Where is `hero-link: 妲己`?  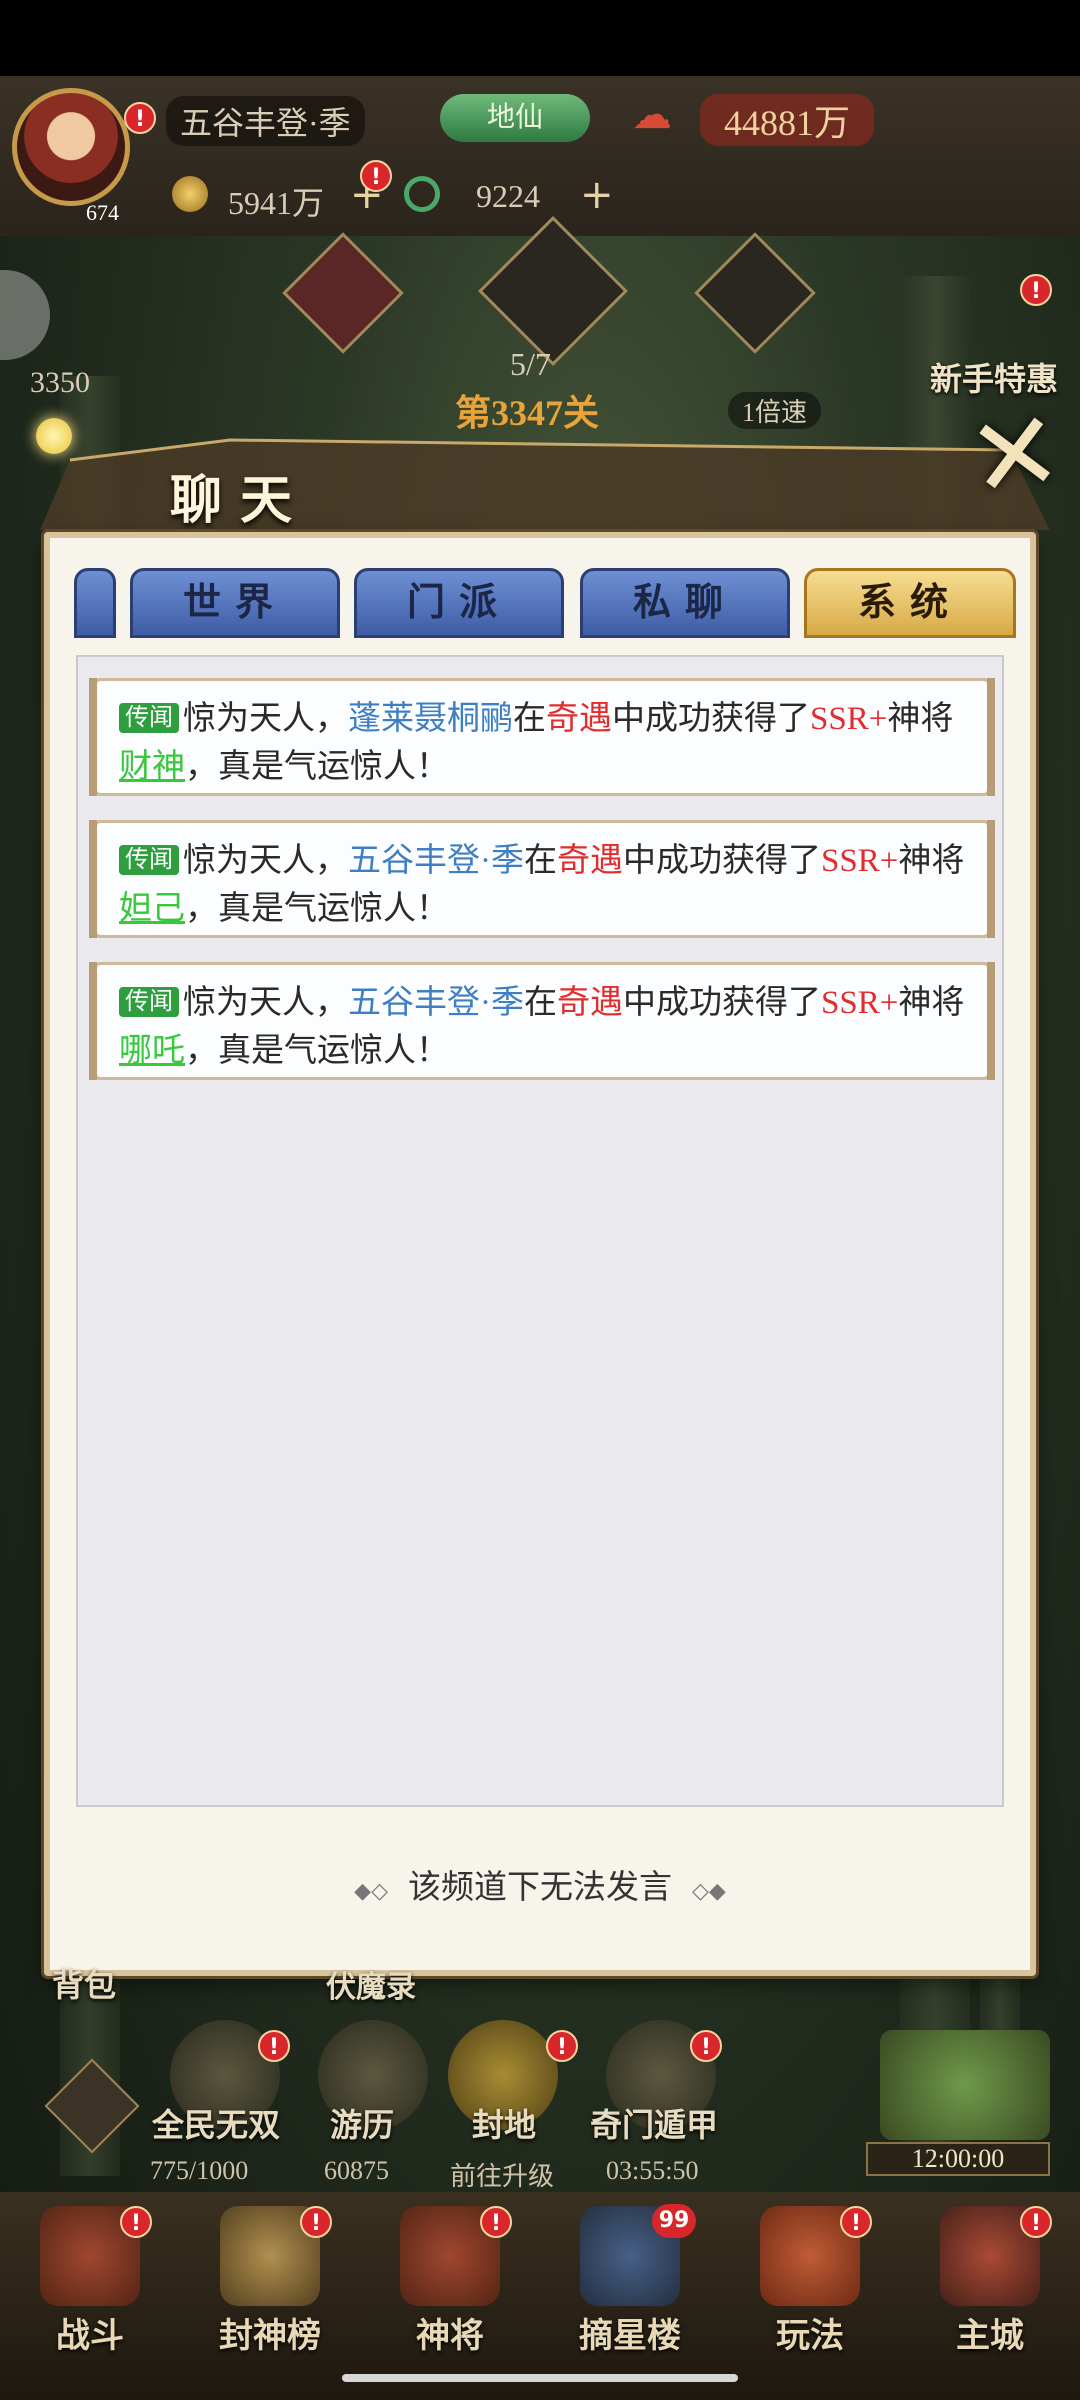 hero-link: 妲己 is located at coordinates (152, 909).